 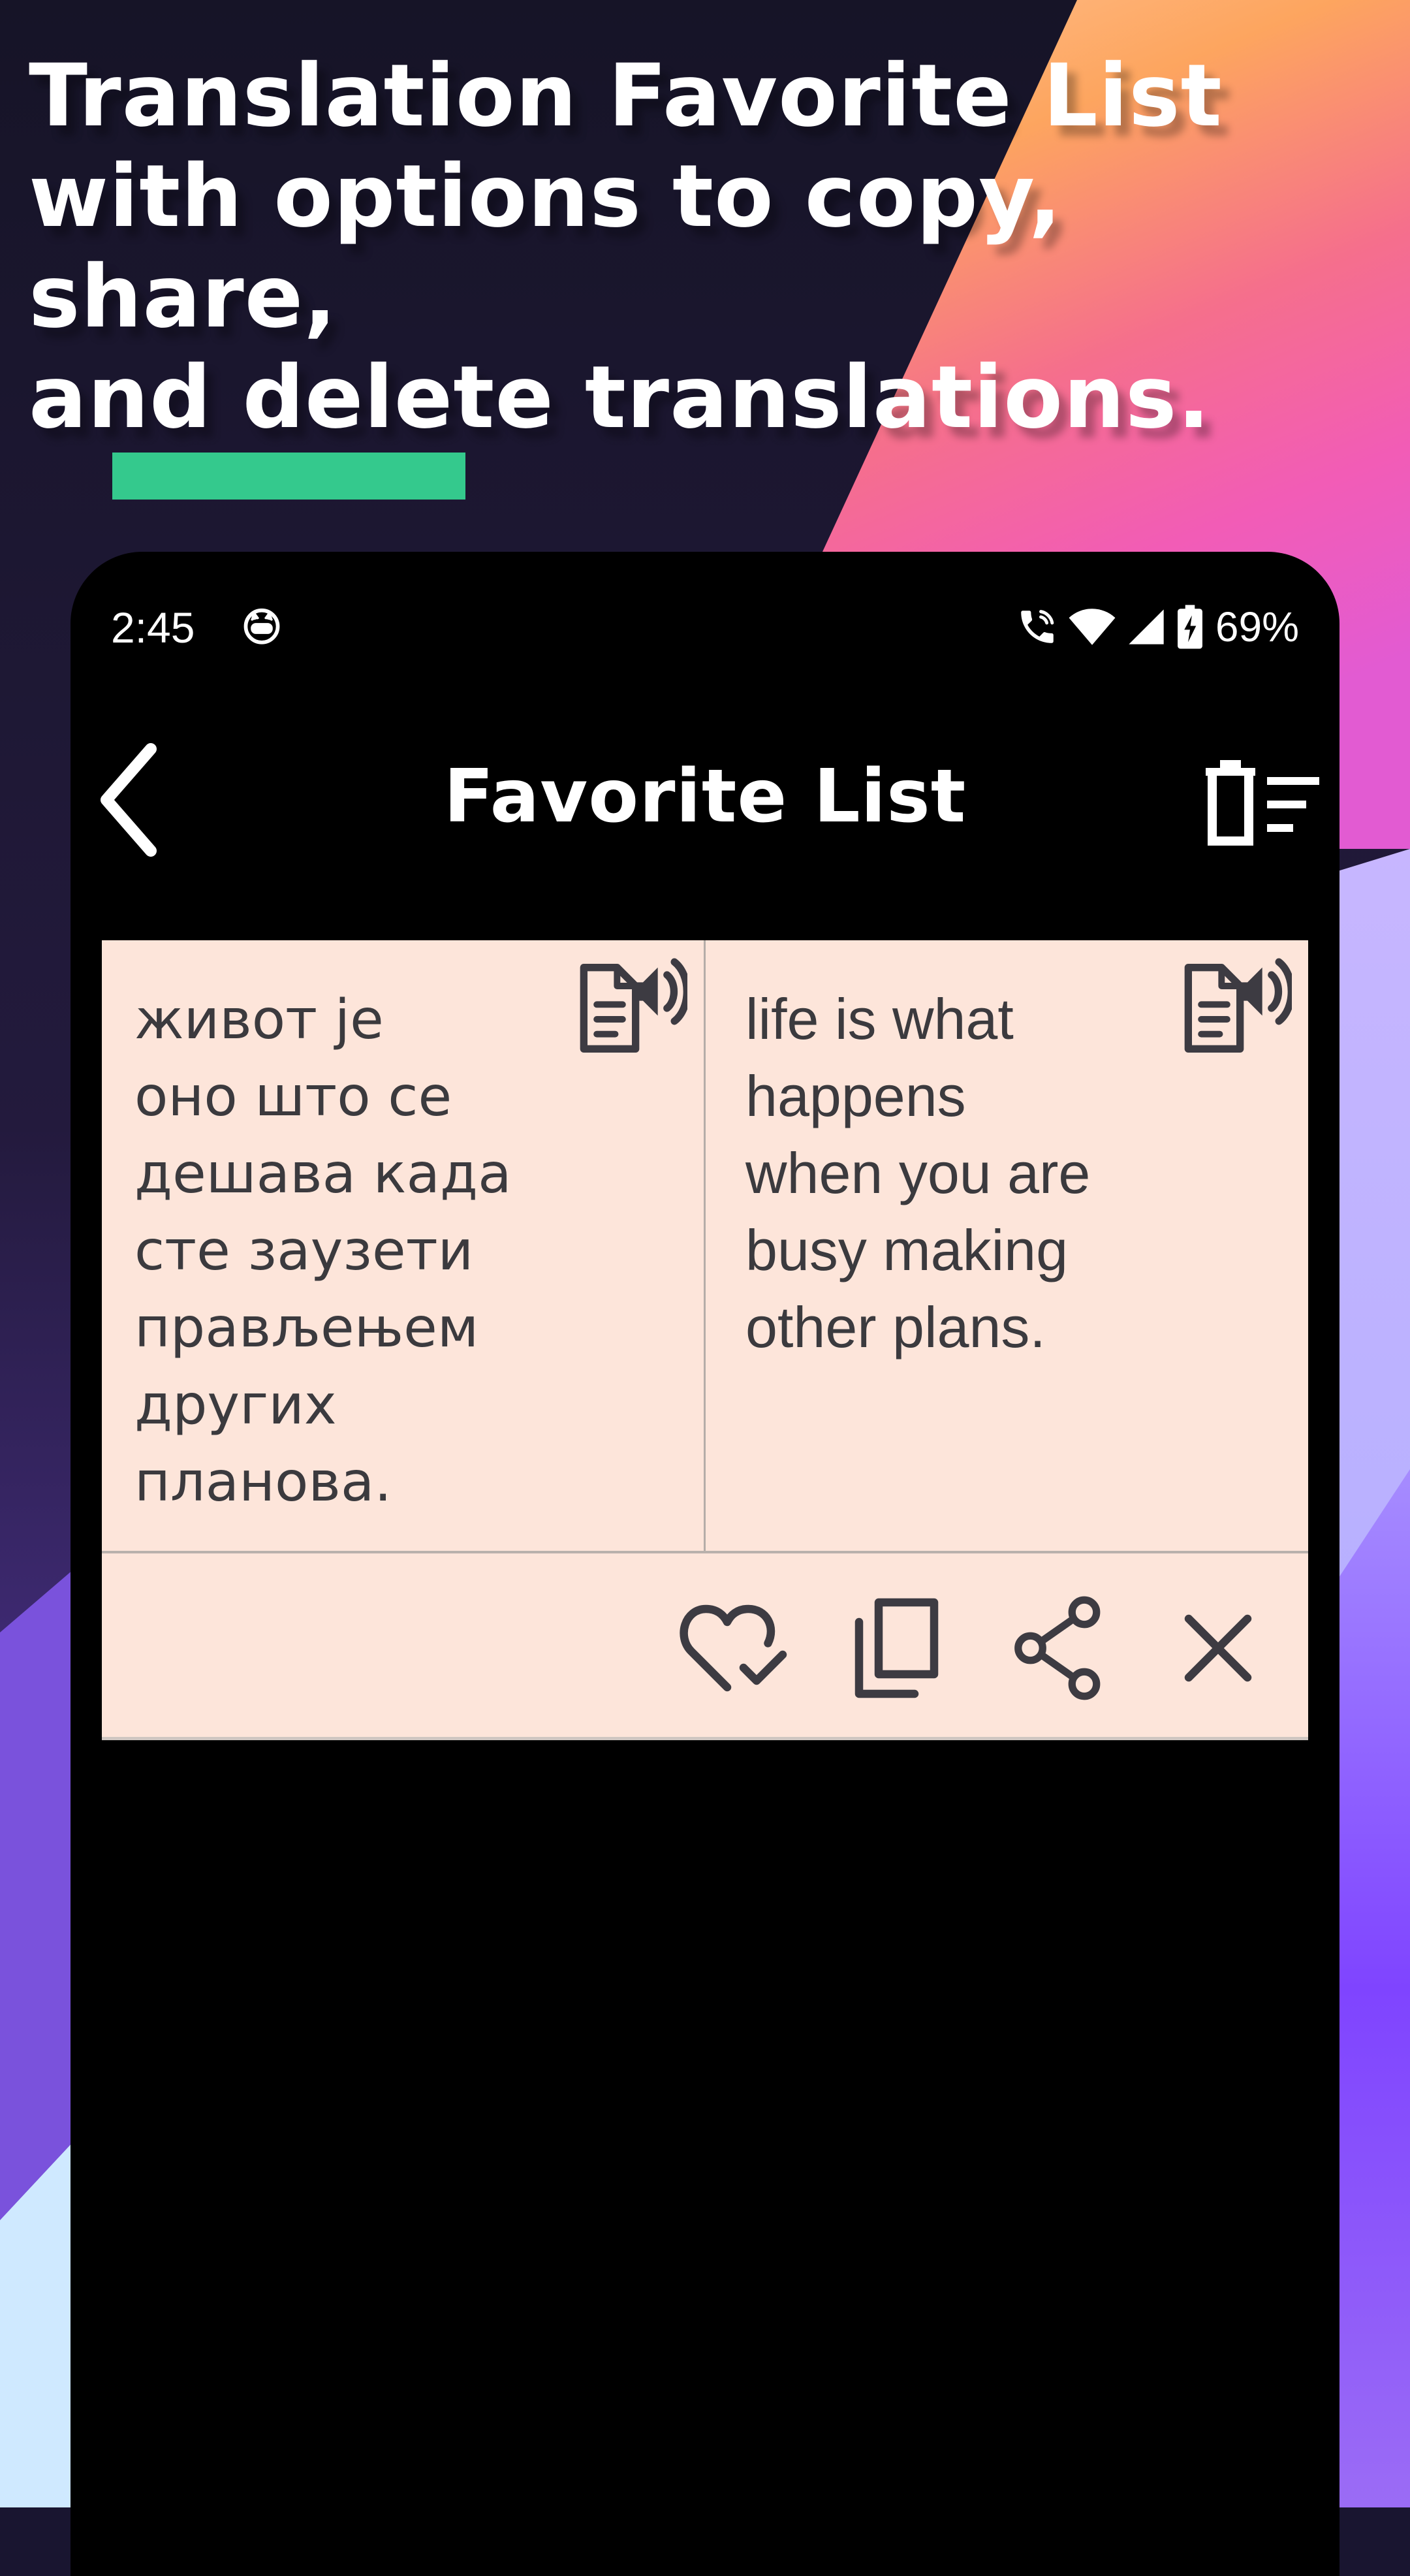 I want to click on favorite-button, so click(x=735, y=1649).